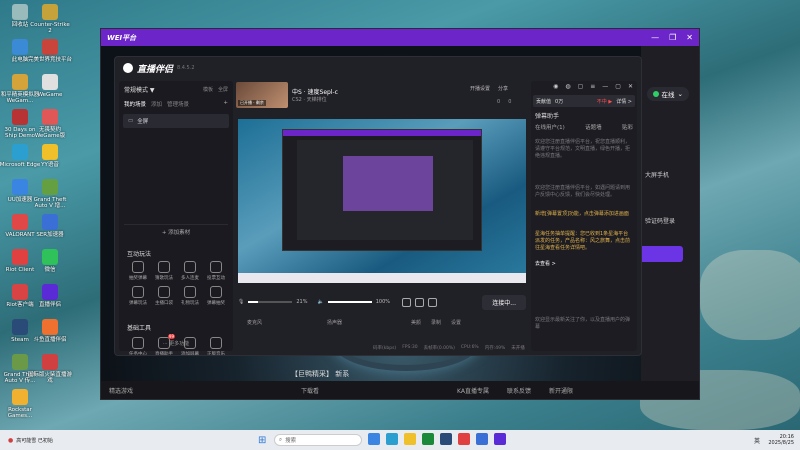  Describe the element at coordinates (581, 87) in the screenshot. I see `window-icon: ▢` at that location.